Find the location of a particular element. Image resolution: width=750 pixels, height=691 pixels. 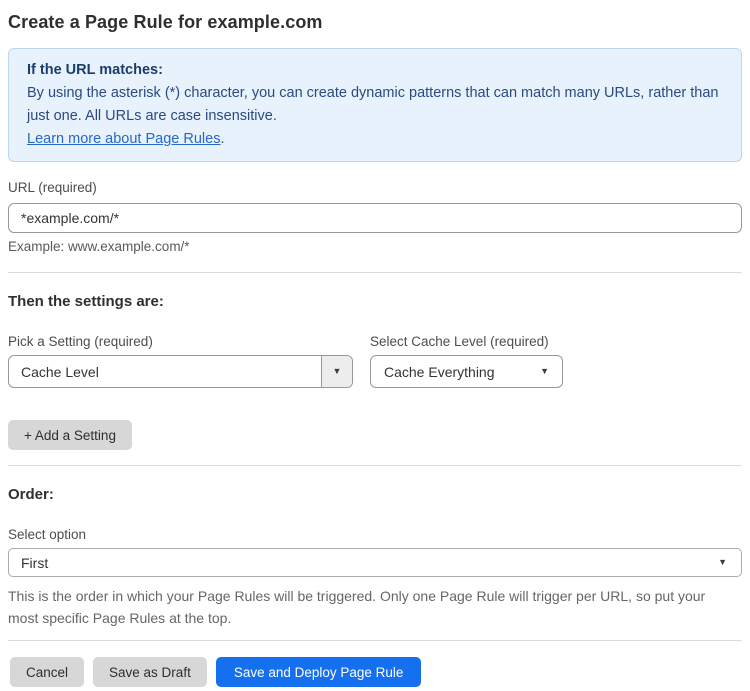

order-select-label: Select option is located at coordinates (47, 534).